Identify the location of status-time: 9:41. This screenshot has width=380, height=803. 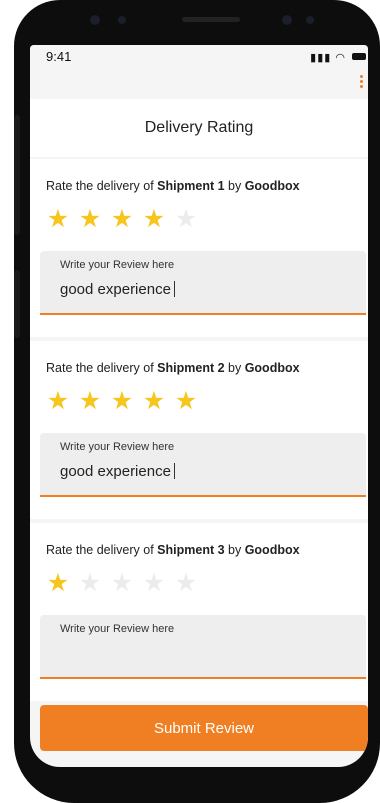
(59, 56).